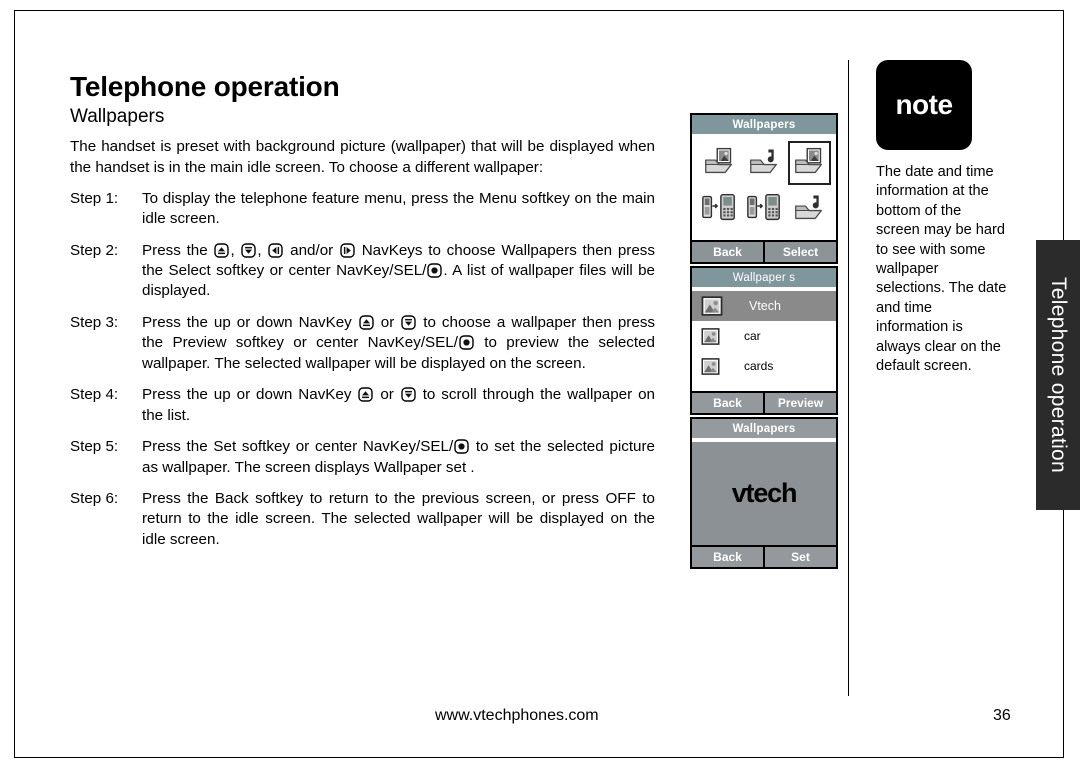 The width and height of the screenshot is (1080, 771). What do you see at coordinates (848, 378) in the screenshot?
I see `column-divider` at bounding box center [848, 378].